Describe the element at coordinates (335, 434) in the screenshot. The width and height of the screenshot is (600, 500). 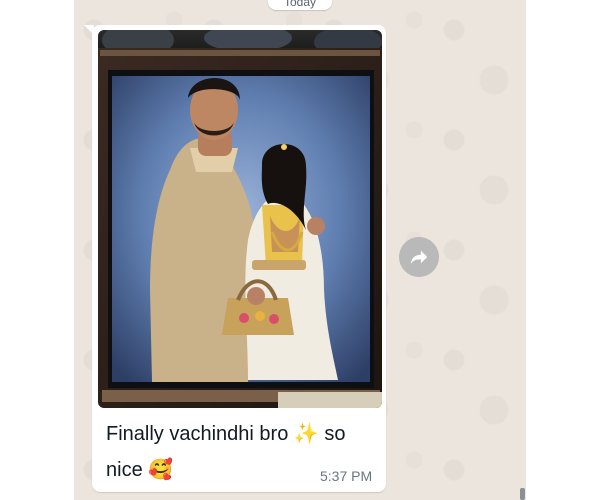
I see `caption-text-2: so` at that location.